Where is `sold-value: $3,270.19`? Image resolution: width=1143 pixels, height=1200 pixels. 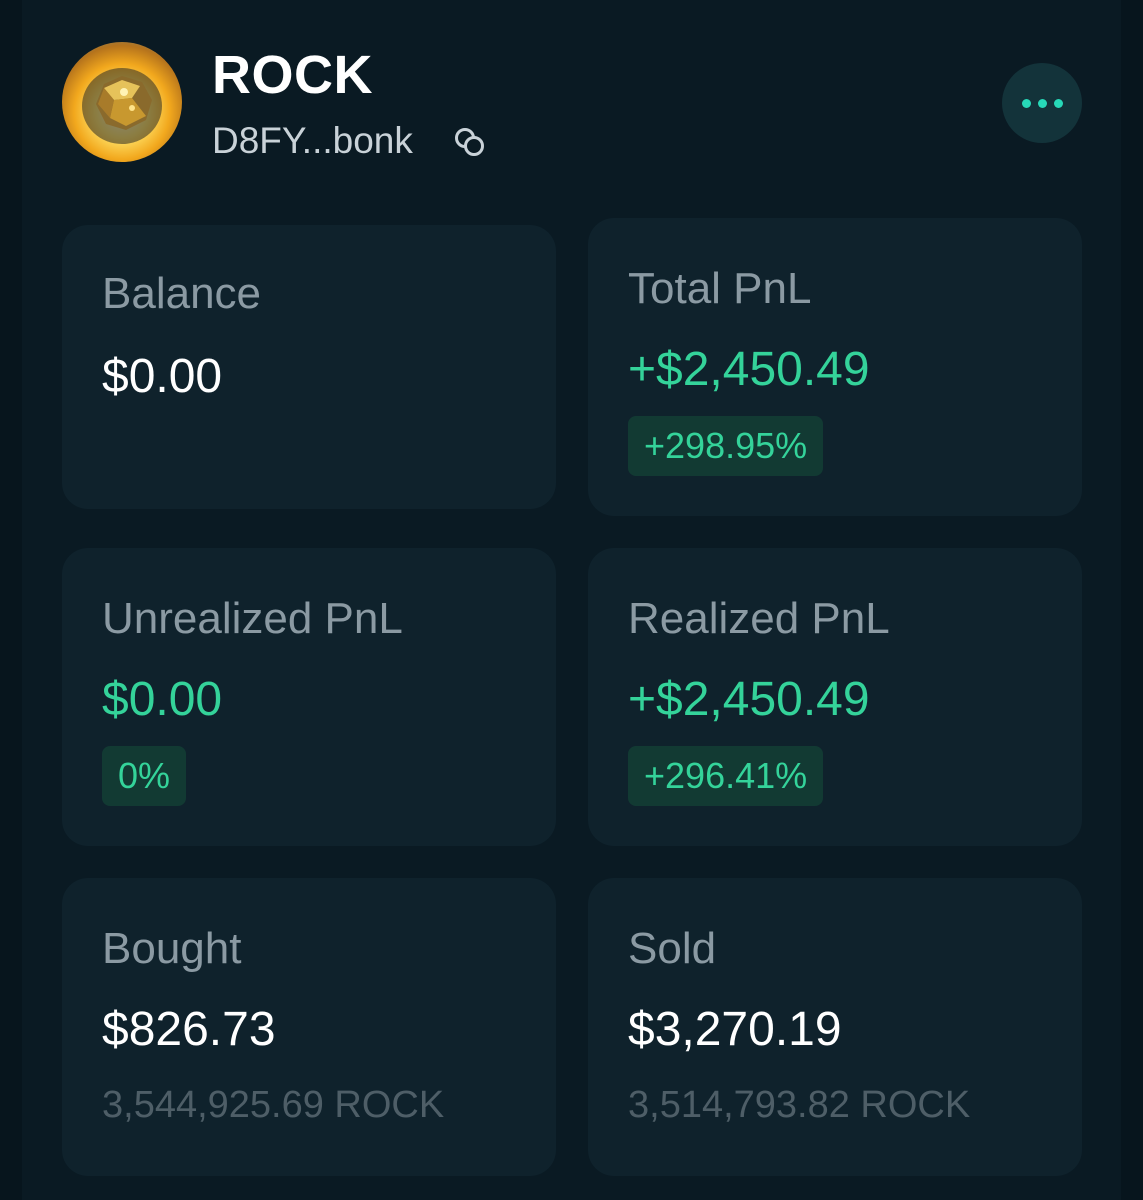 sold-value: $3,270.19 is located at coordinates (735, 1029).